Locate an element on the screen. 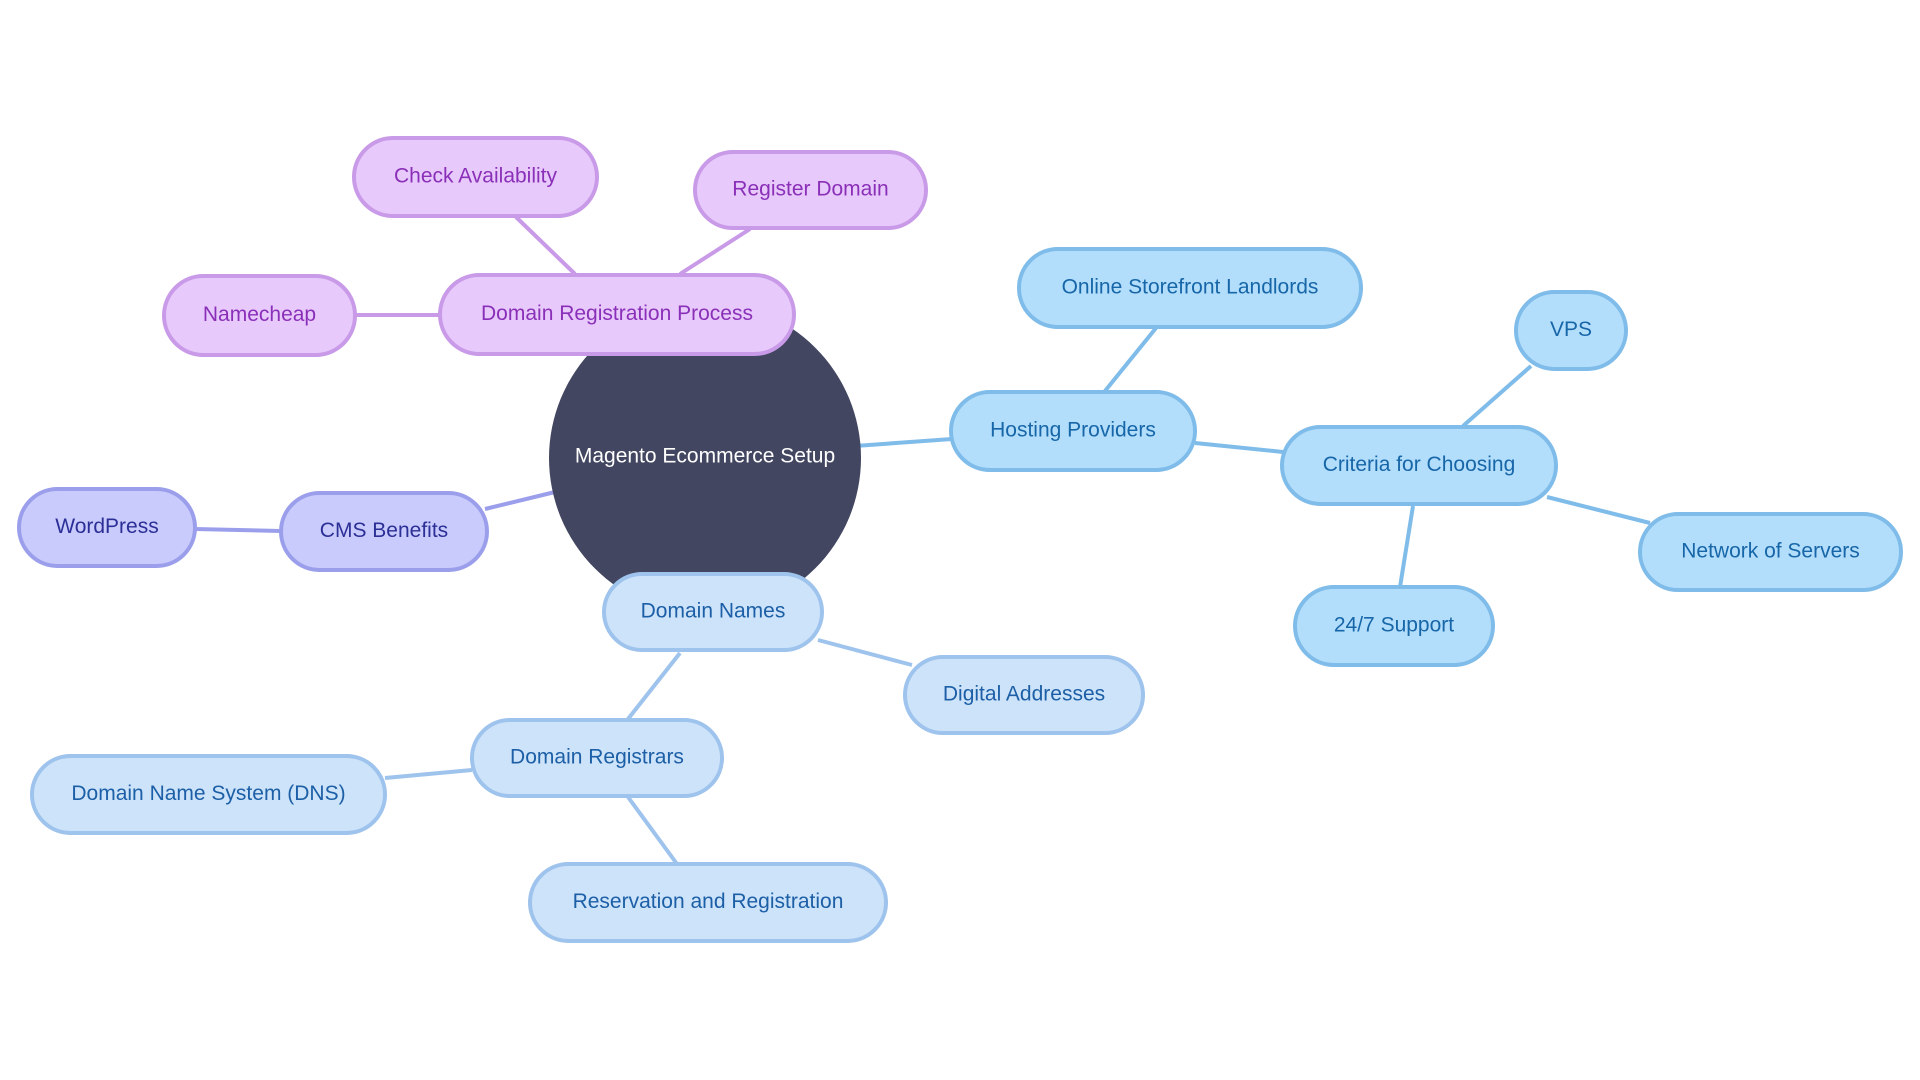  node-check: Check Availability is located at coordinates (475, 177).